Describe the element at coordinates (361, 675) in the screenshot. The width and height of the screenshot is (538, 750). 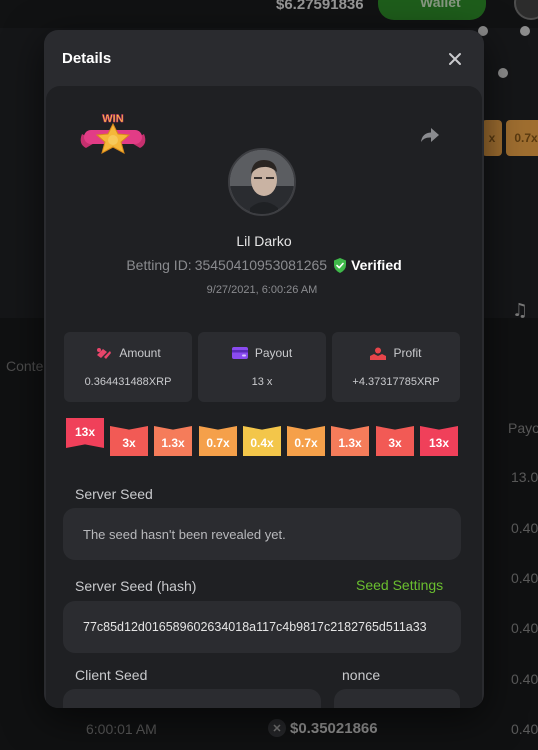
I see `nonce-label: nonce` at that location.